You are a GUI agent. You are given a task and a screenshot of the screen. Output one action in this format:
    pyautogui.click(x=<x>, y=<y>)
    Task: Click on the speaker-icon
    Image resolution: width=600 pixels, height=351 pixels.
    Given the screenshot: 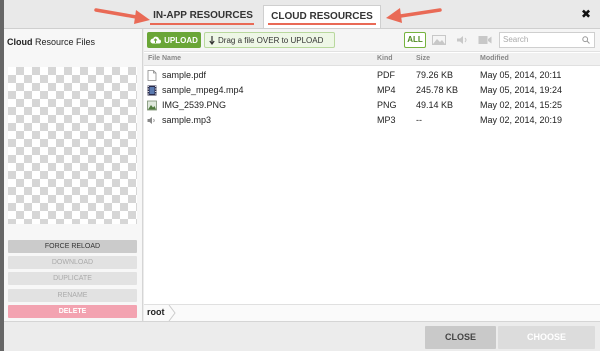 What is the action you would take?
    pyautogui.click(x=151, y=120)
    